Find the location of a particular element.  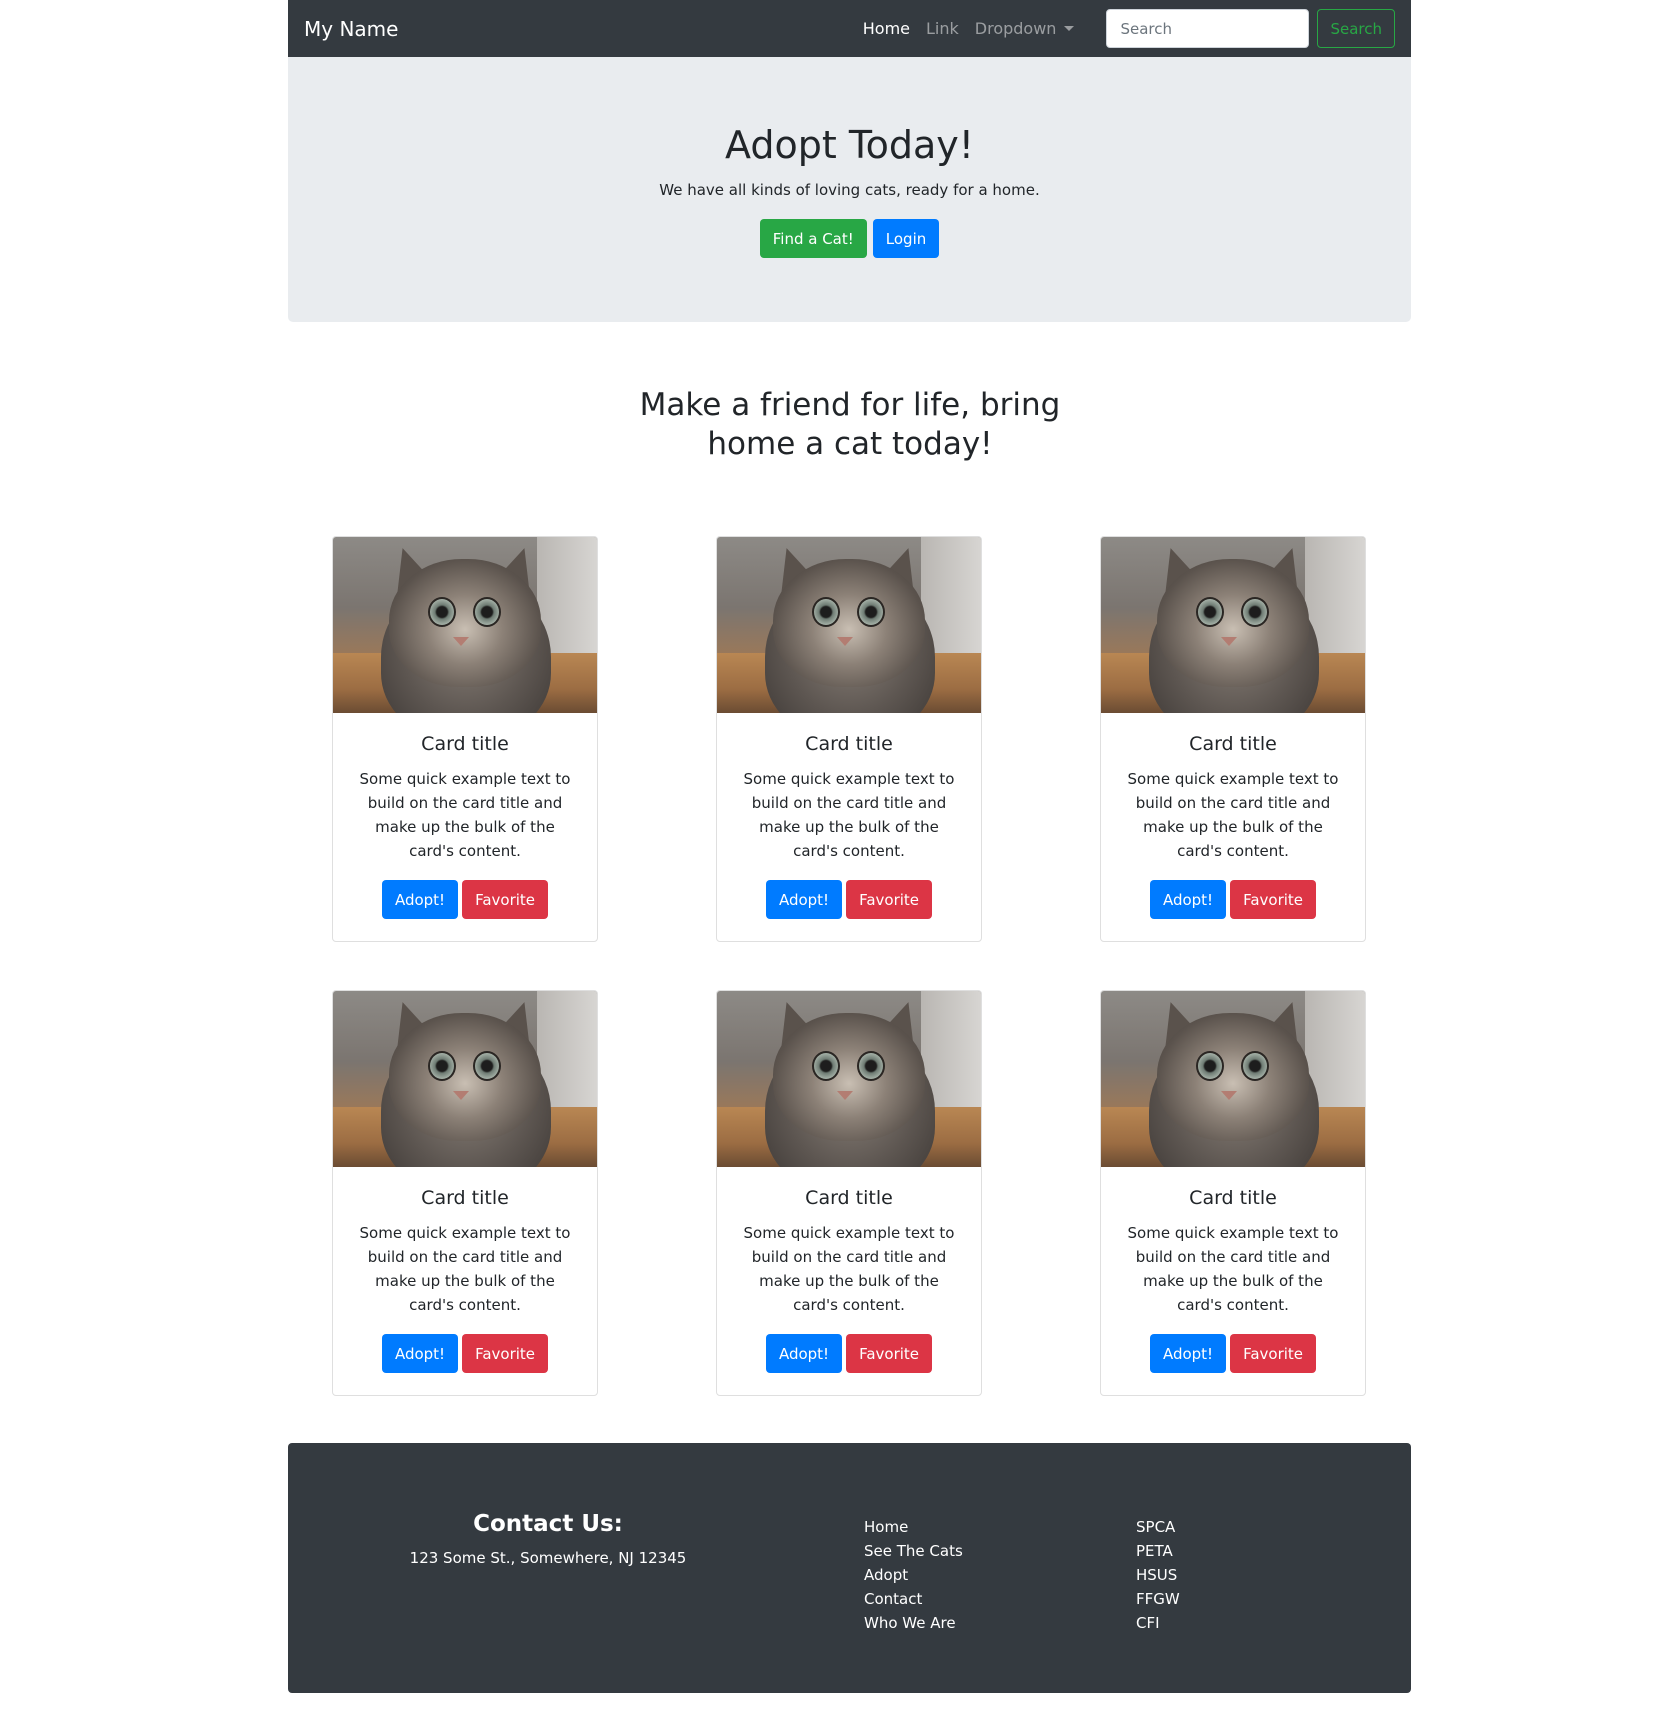

nav-link-home: Home is located at coordinates (886, 28).